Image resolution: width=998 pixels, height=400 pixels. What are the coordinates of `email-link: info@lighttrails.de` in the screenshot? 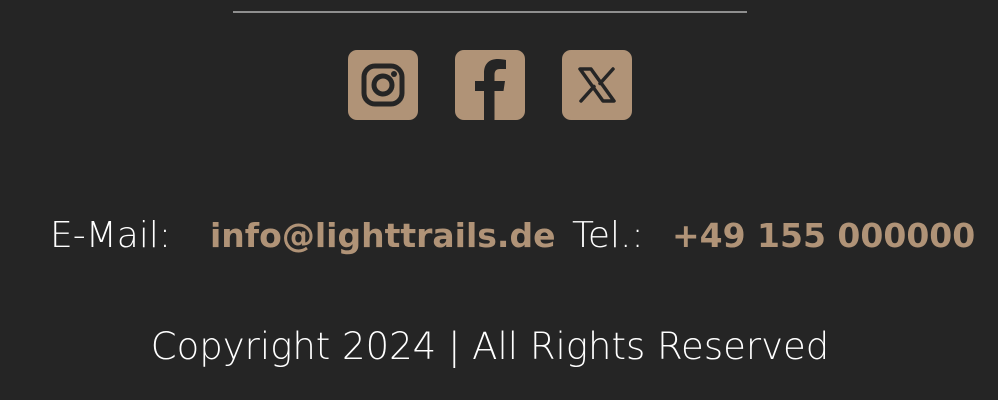 It's located at (382, 236).